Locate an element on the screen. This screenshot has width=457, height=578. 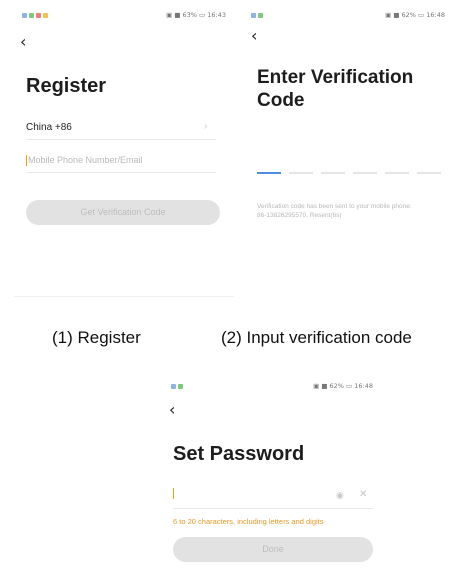
notification-icon is located at coordinates (38, 15).